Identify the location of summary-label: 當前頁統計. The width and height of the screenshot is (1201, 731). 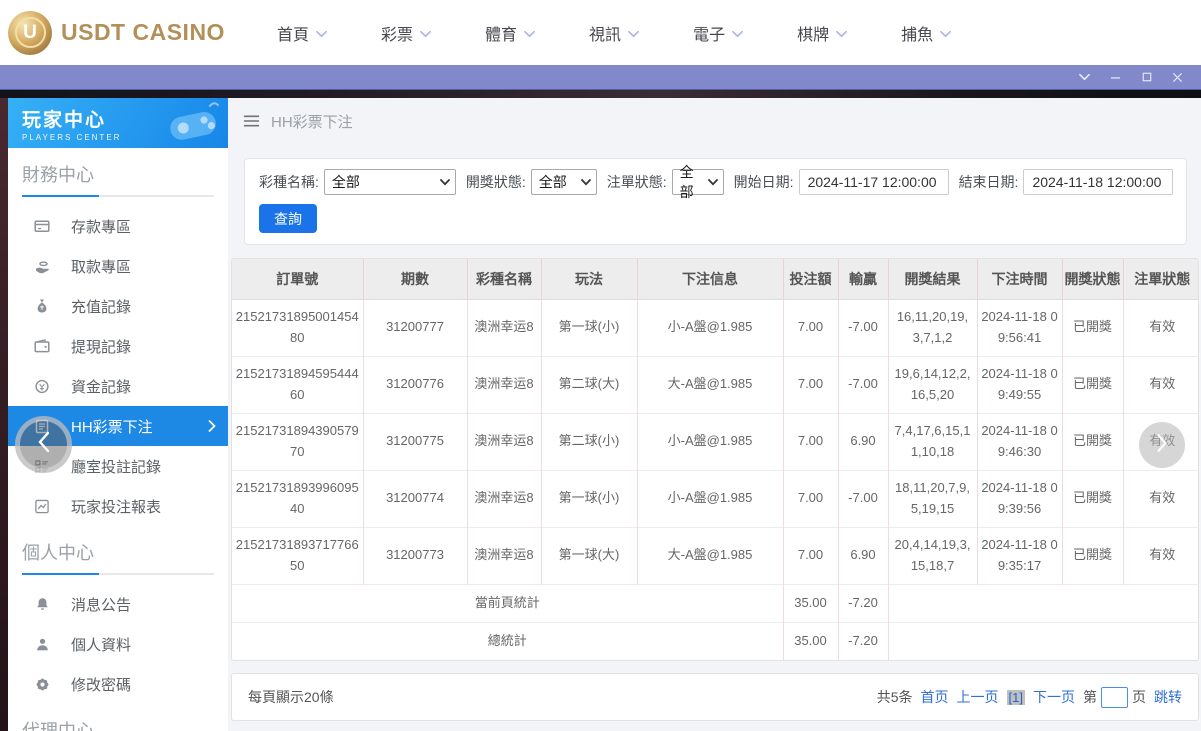
(507, 602).